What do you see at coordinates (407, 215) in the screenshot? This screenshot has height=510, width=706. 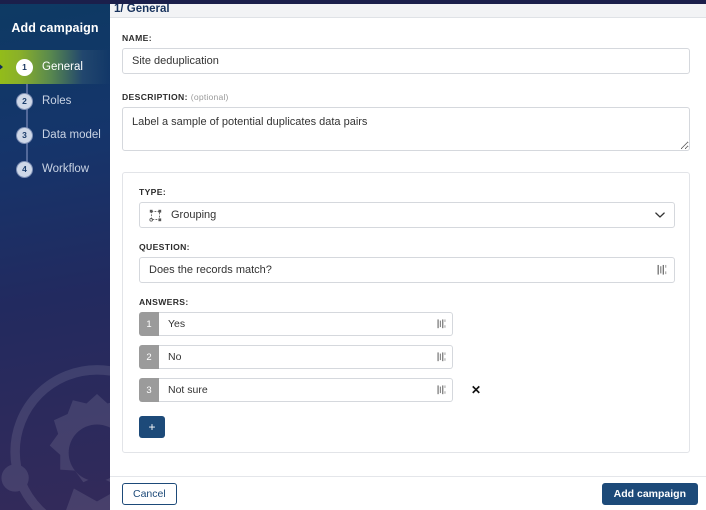 I see `type-select: Grouping` at bounding box center [407, 215].